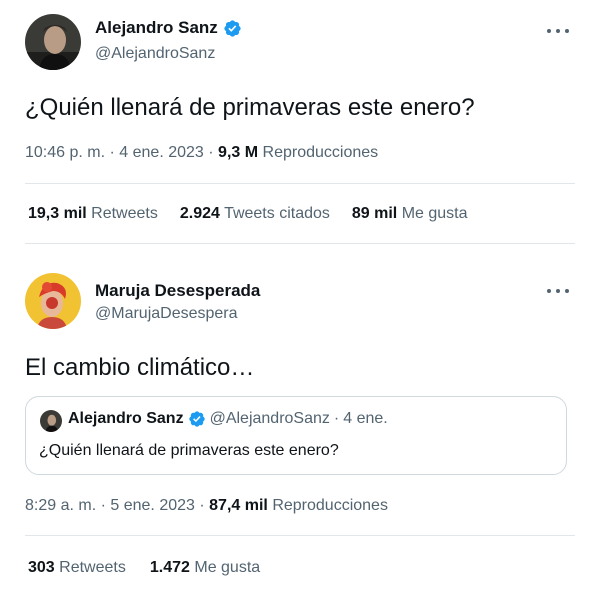 The width and height of the screenshot is (600, 594). I want to click on likes-stat: 89 mil Me gusta, so click(410, 214).